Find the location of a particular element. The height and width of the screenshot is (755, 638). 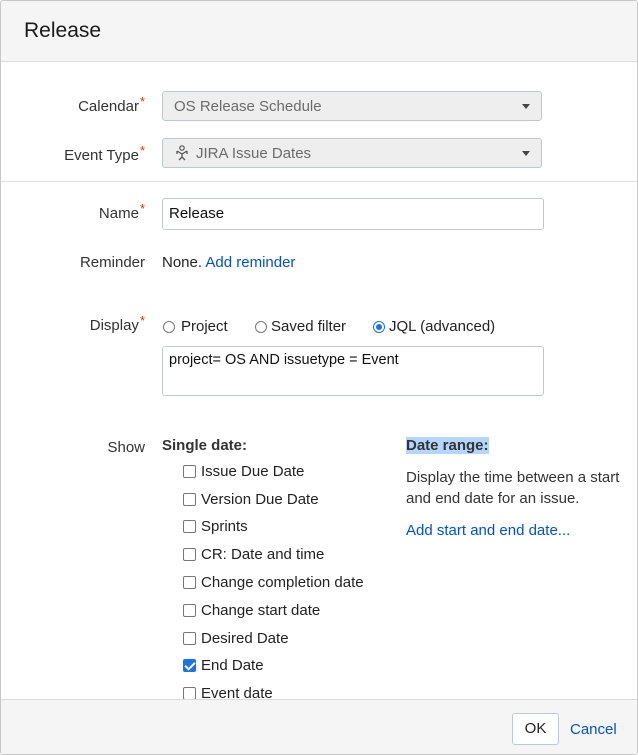

date-range-heading: Date range: is located at coordinates (447, 445).